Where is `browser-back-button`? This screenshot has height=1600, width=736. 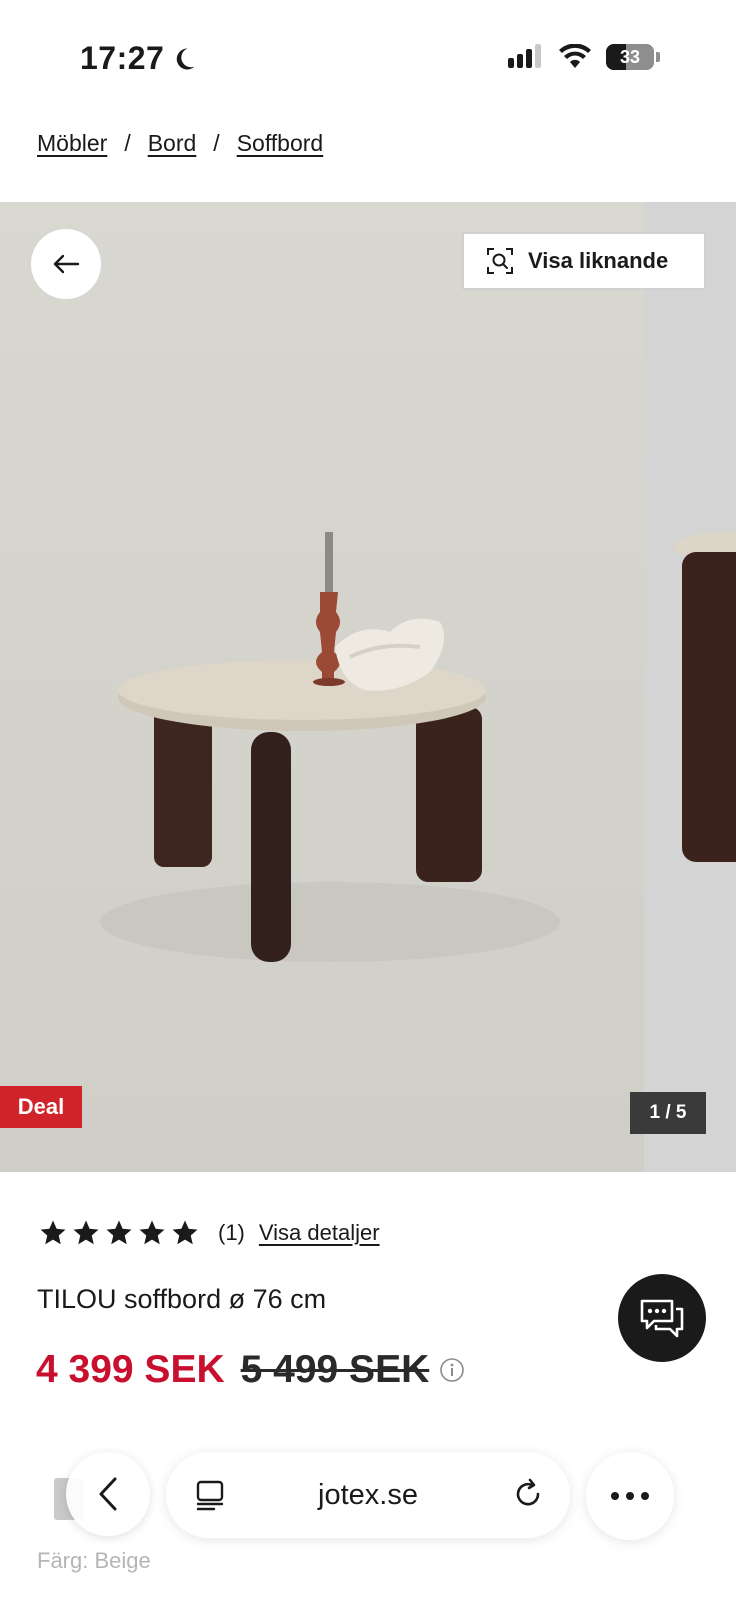 browser-back-button is located at coordinates (108, 1494).